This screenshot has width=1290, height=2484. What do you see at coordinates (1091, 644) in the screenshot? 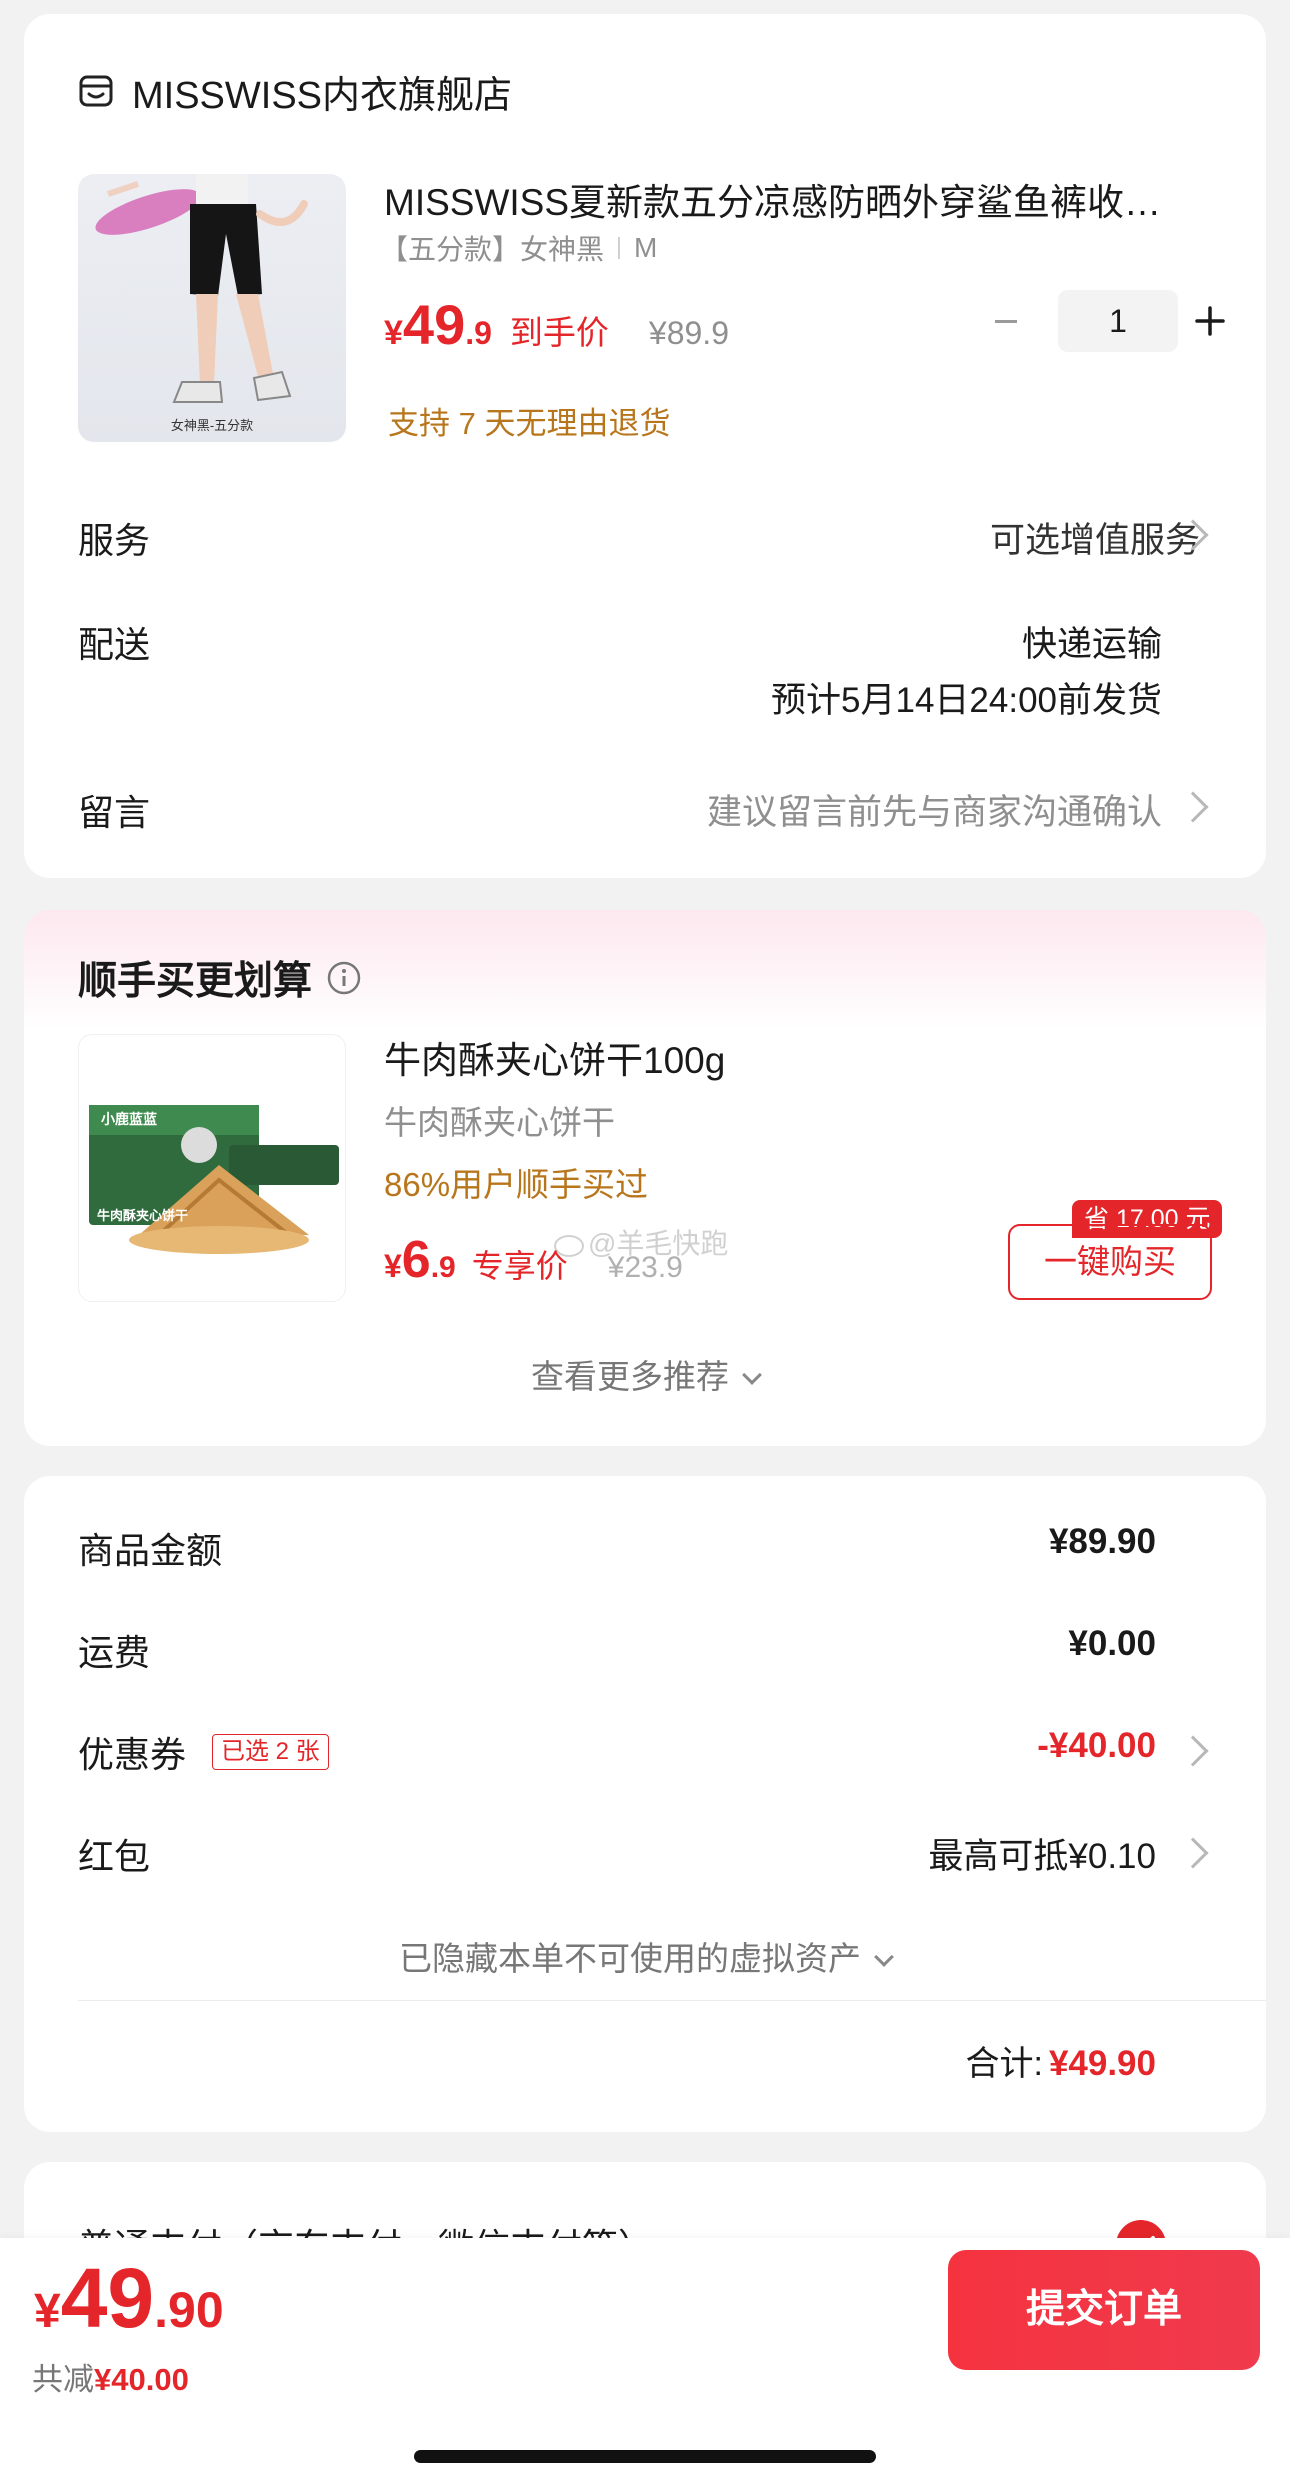
I see `delivery-method: 快递运输` at bounding box center [1091, 644].